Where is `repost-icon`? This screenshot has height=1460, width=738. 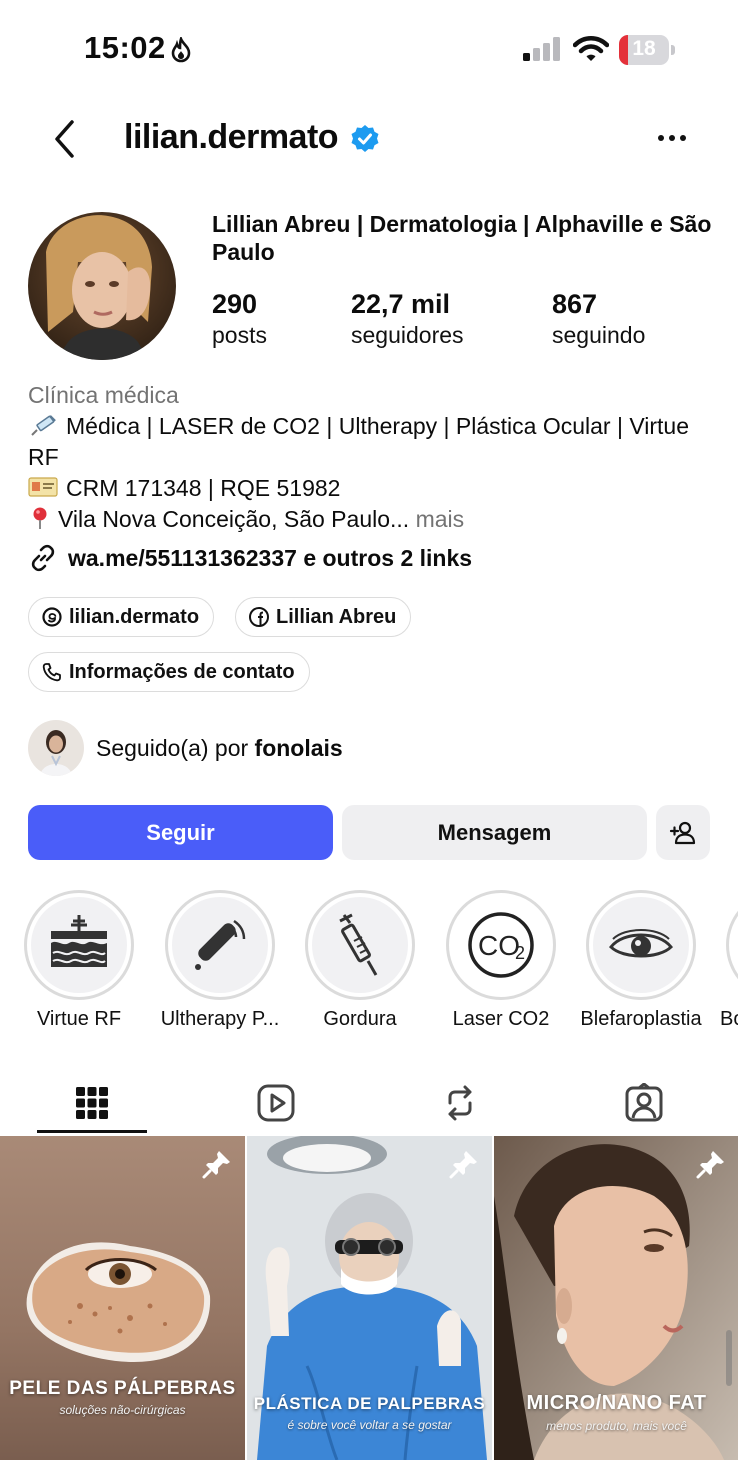
repost-icon is located at coordinates (460, 1103).